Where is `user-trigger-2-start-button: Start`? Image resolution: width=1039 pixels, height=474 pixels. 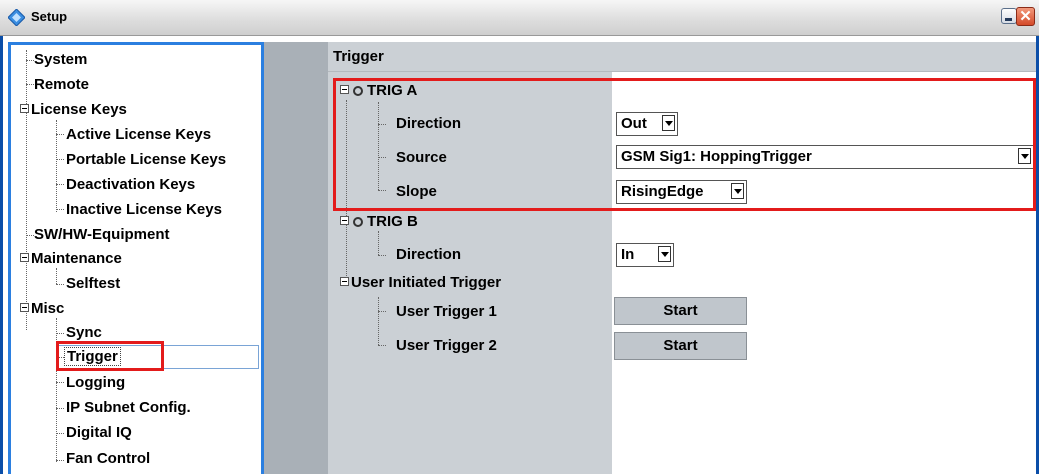
user-trigger-2-start-button: Start is located at coordinates (680, 346).